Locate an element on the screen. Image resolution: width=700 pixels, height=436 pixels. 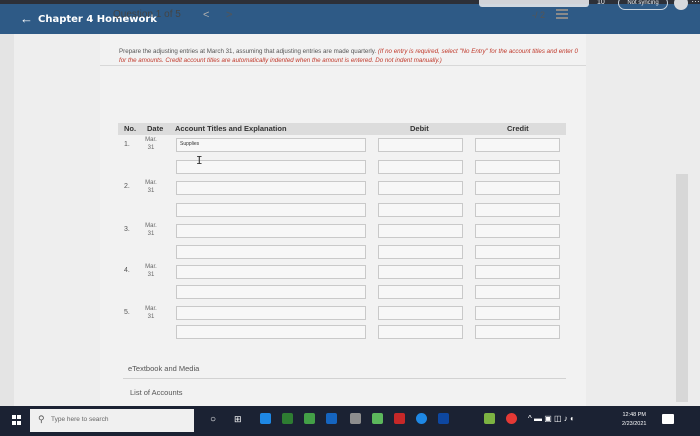
taskbar-clock: 12:48 PM 2/23/2021 is located at coordinates (634, 420).